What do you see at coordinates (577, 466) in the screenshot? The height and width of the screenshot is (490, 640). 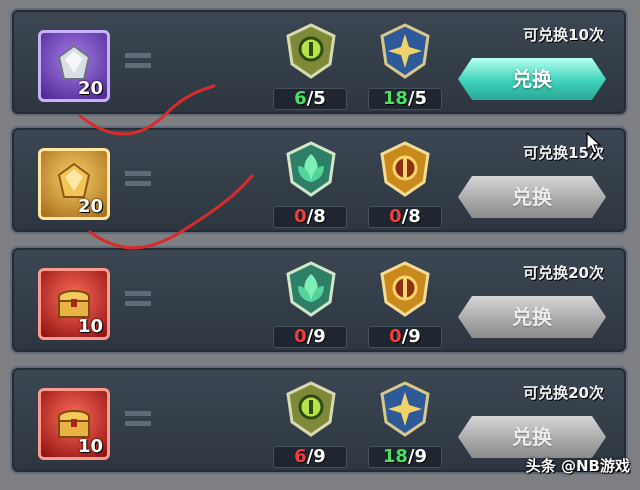 I see `watermark: 头条 @NB游戏` at bounding box center [577, 466].